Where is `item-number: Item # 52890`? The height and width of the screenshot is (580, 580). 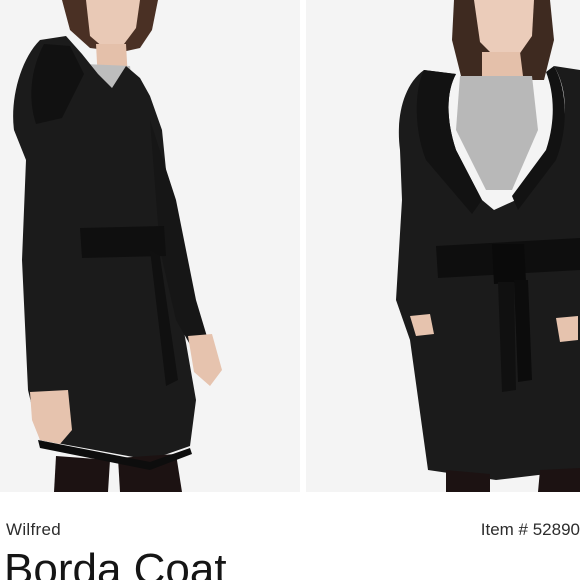
item-number: Item # 52890 is located at coordinates (530, 529).